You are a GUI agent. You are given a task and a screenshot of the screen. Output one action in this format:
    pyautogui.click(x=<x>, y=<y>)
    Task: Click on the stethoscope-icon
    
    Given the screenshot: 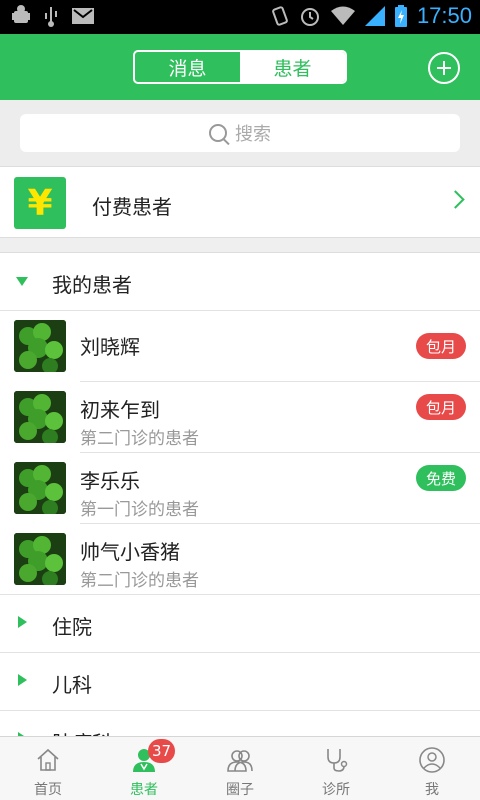 What is the action you would take?
    pyautogui.click(x=337, y=760)
    